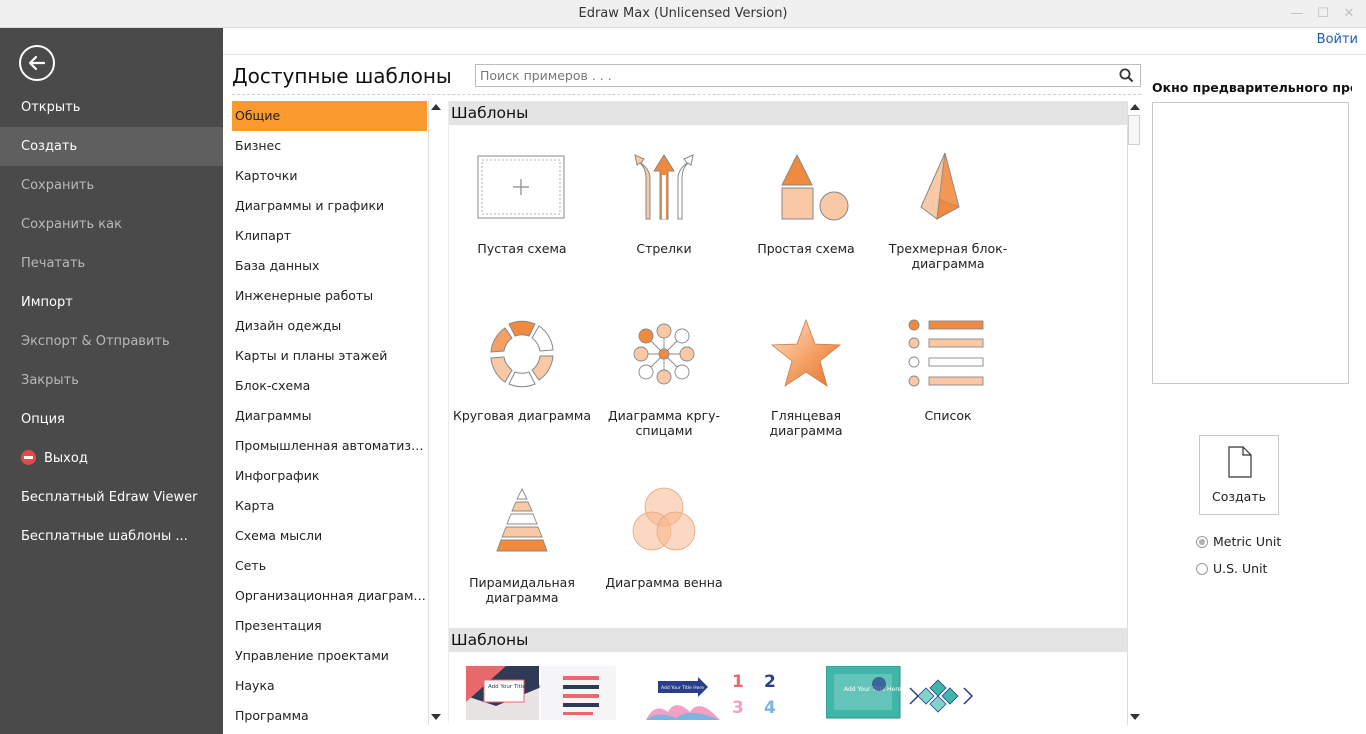 The width and height of the screenshot is (1366, 734). Describe the element at coordinates (1239, 496) in the screenshot. I see `create-button-label: Создать` at that location.